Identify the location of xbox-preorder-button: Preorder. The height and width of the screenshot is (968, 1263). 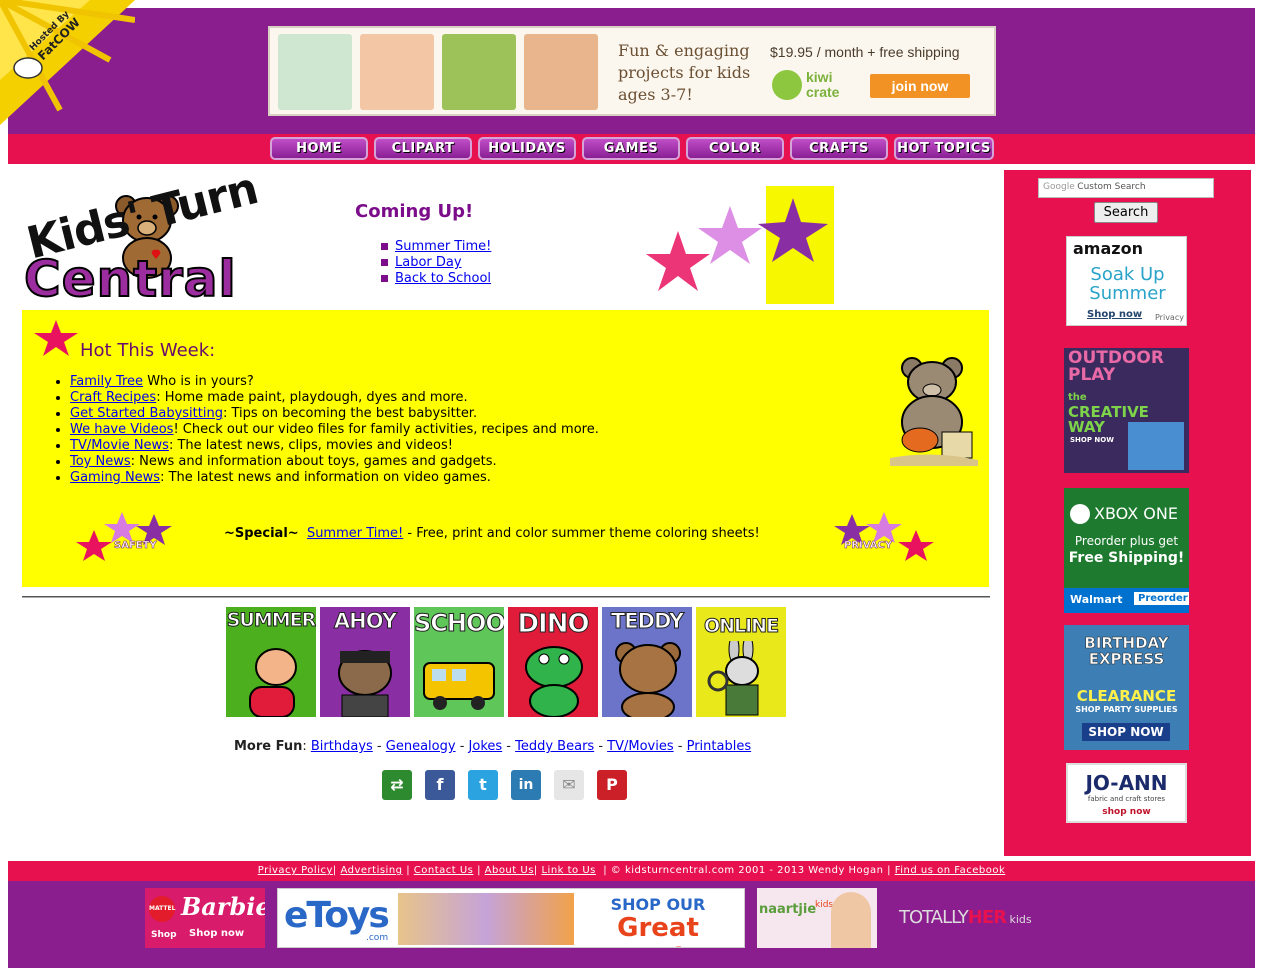
(1161, 598).